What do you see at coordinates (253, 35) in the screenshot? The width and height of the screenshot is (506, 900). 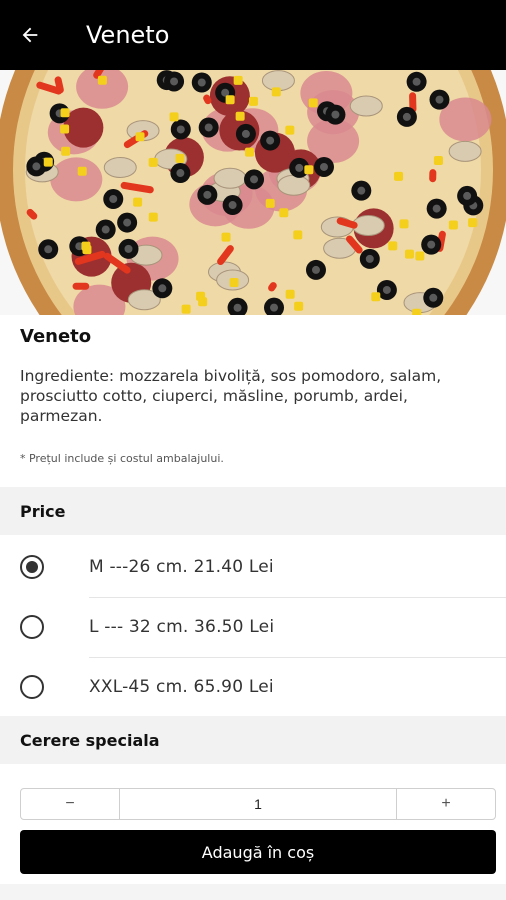 I see `app-bar: Veneto` at bounding box center [253, 35].